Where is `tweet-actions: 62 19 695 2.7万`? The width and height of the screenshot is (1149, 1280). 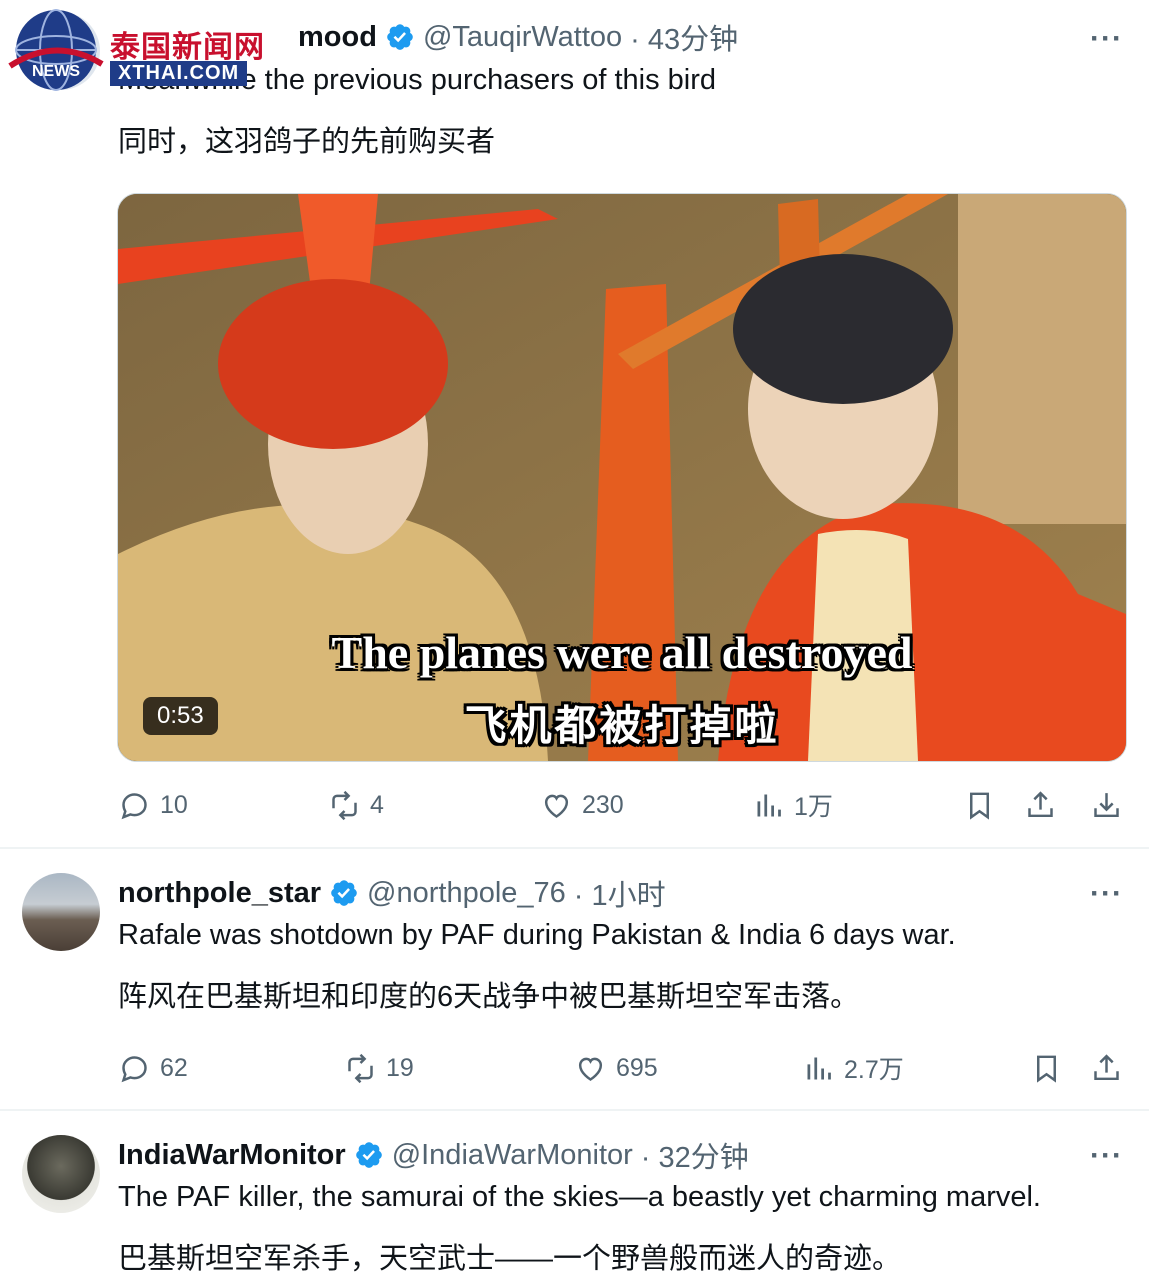
tweet-actions: 62 19 695 2.7万 is located at coordinates (574, 1068).